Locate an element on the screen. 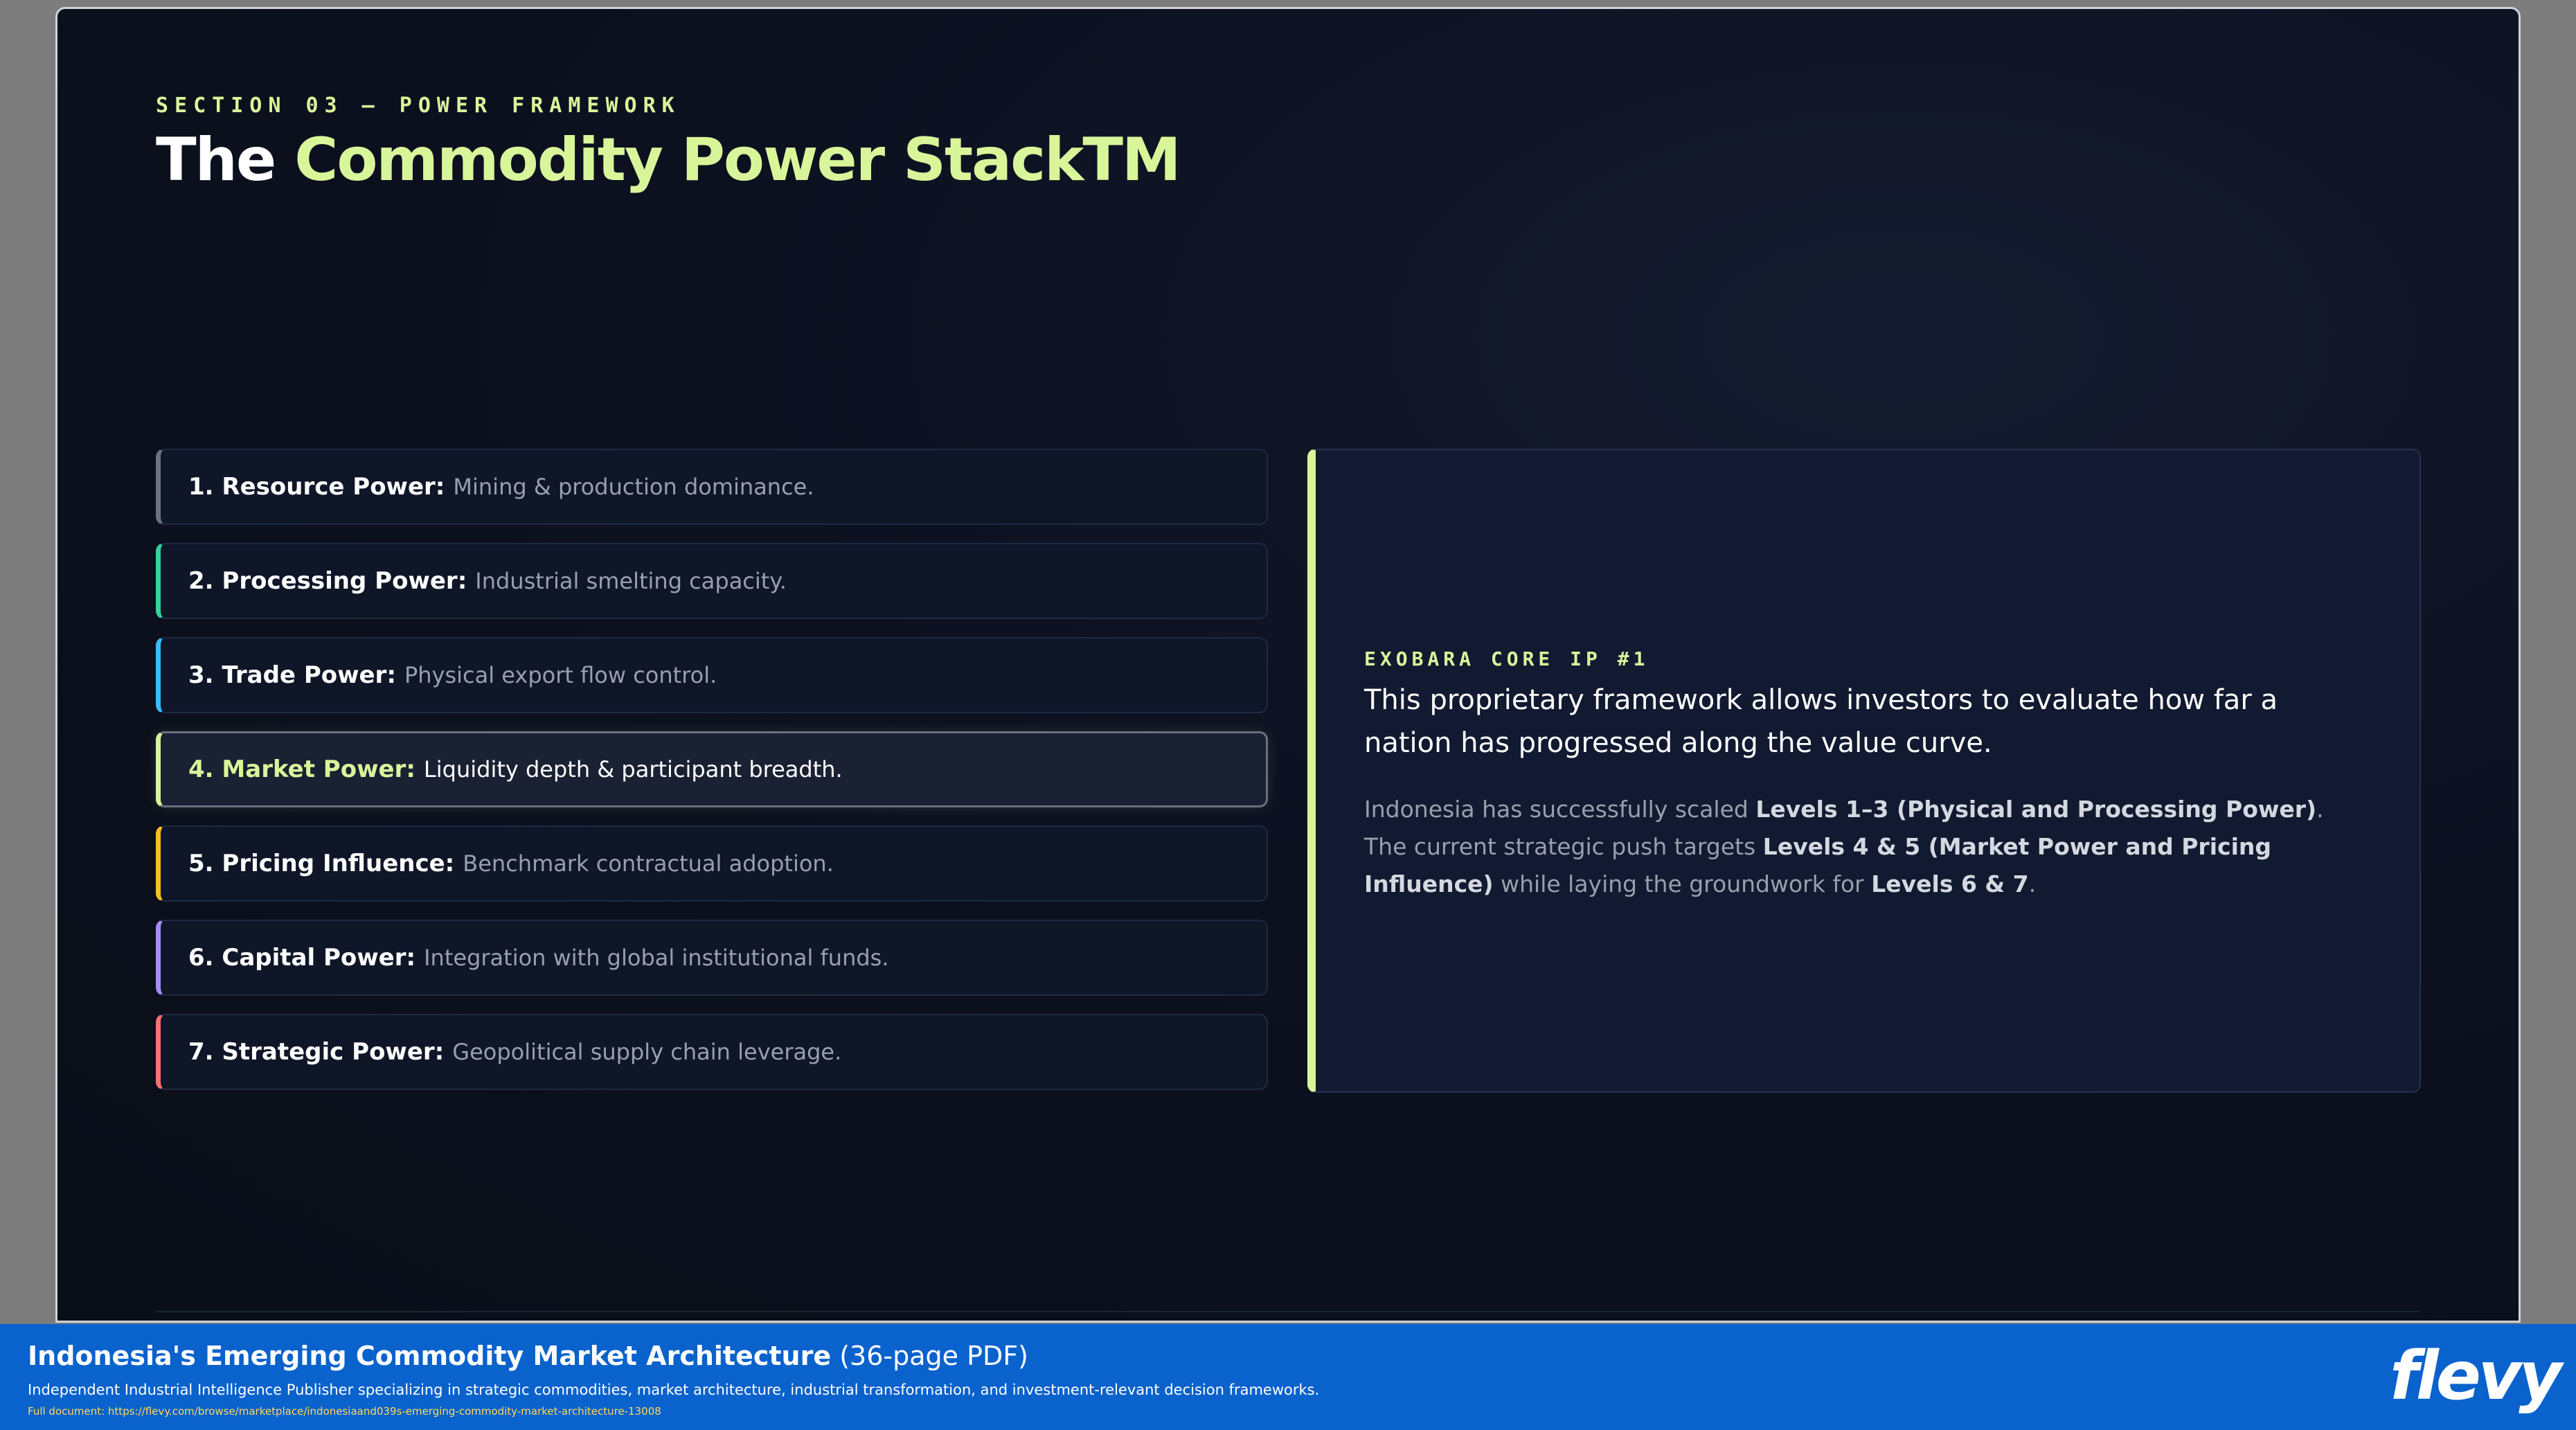 The image size is (2576, 1430). section-eyebrow: SECTION 03 — POWER FRAMEWORK is located at coordinates (418, 105).